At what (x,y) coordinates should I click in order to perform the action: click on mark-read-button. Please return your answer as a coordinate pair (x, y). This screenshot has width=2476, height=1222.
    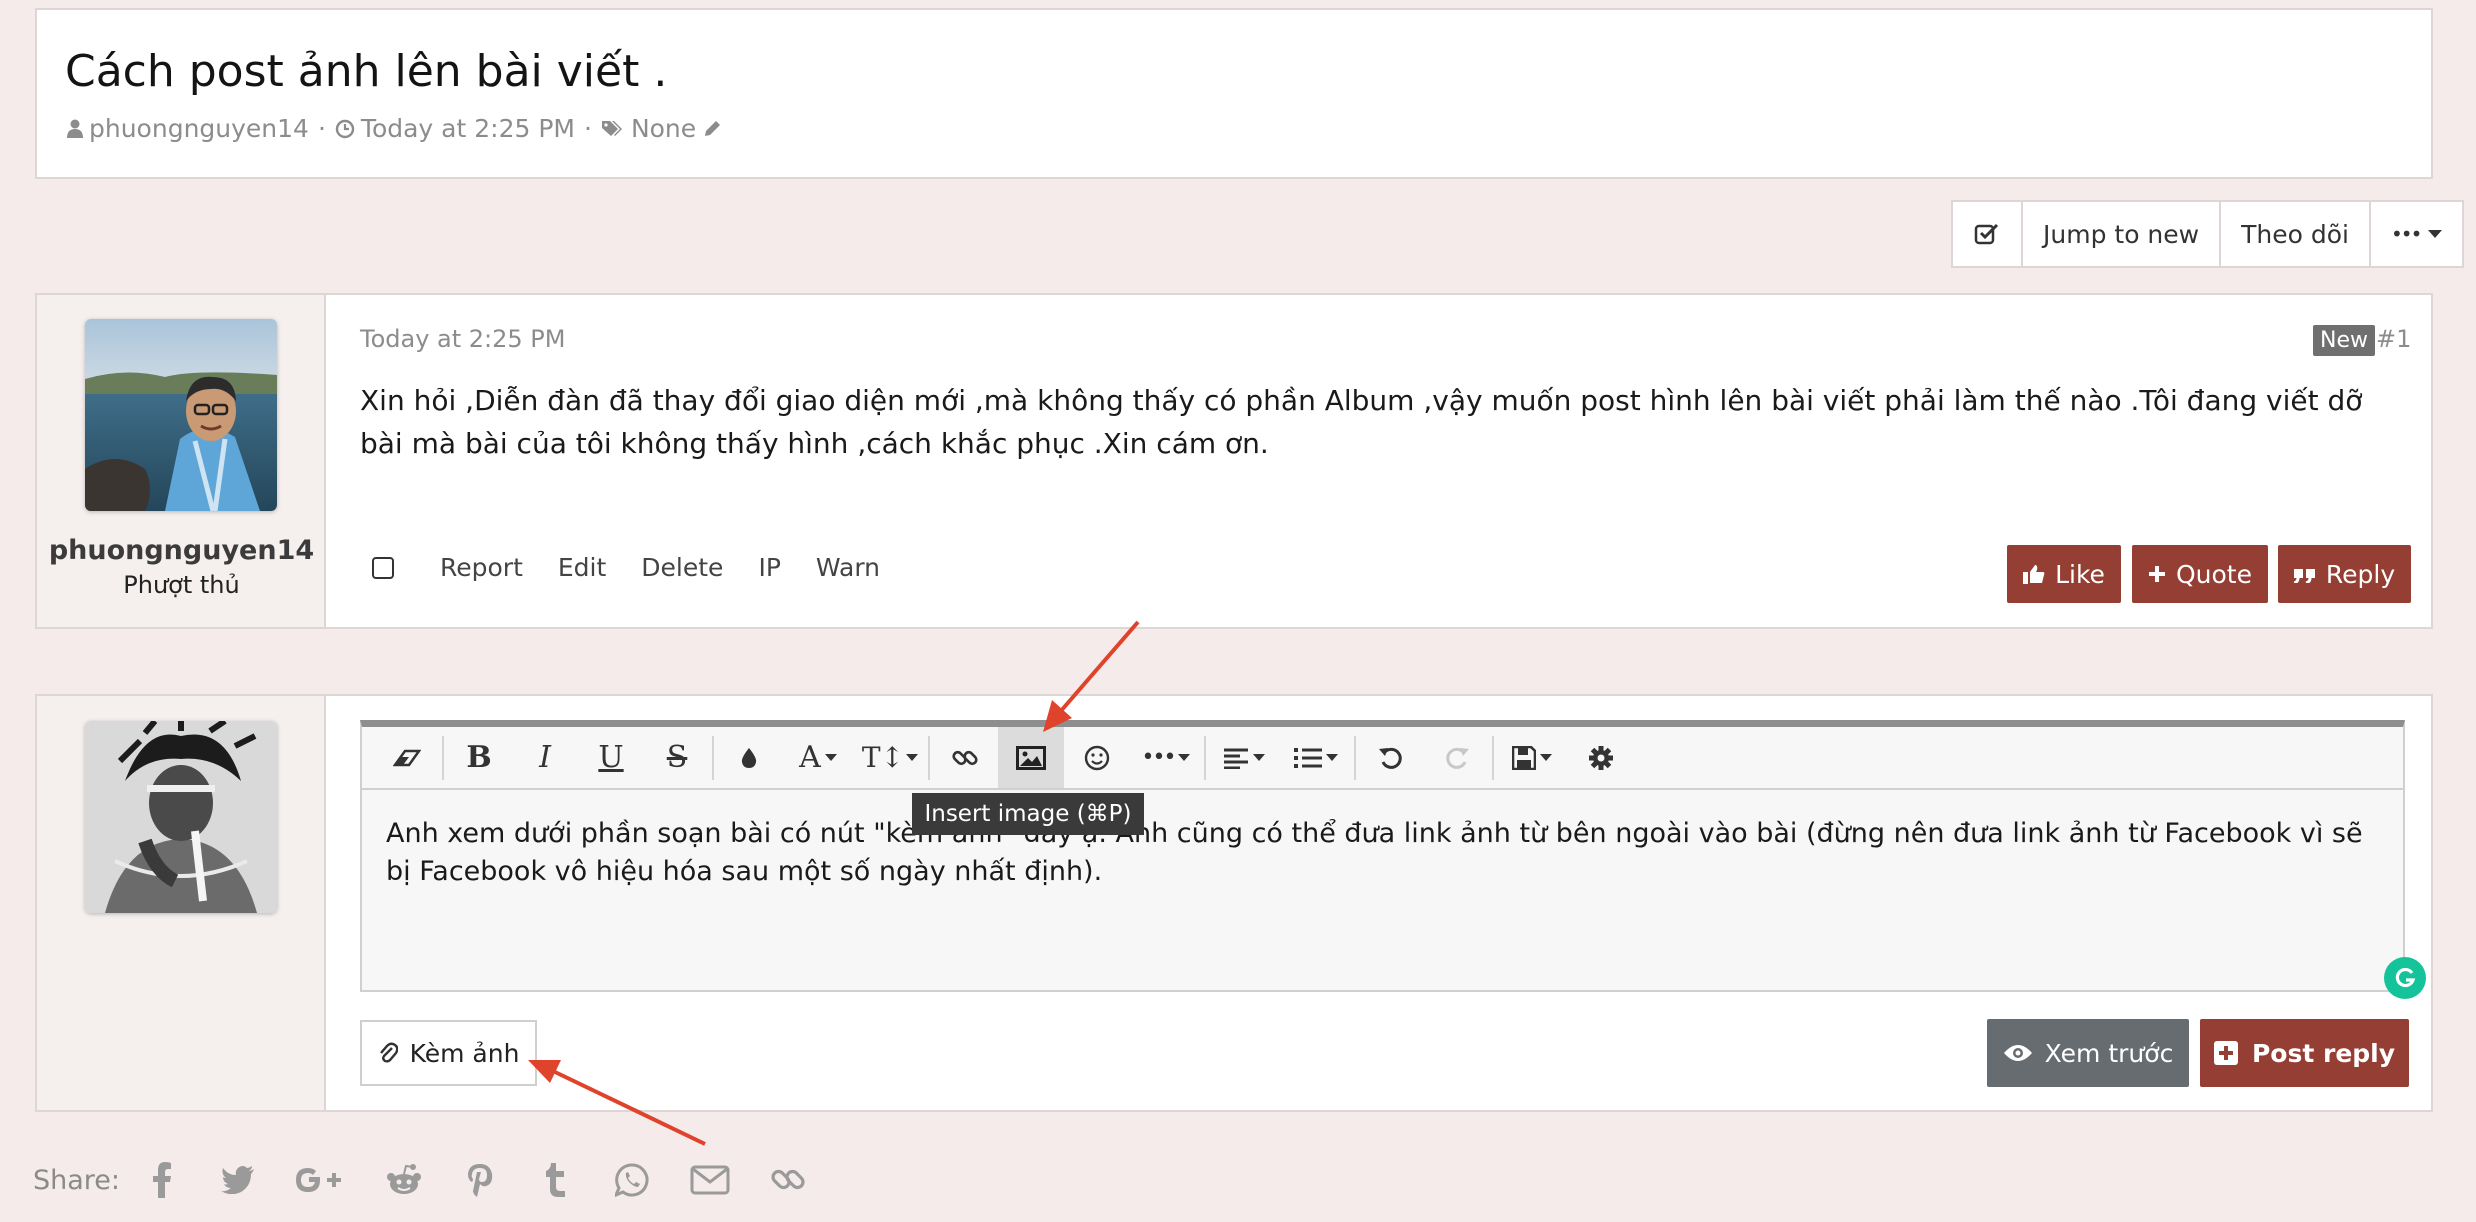
    Looking at the image, I should click on (1988, 234).